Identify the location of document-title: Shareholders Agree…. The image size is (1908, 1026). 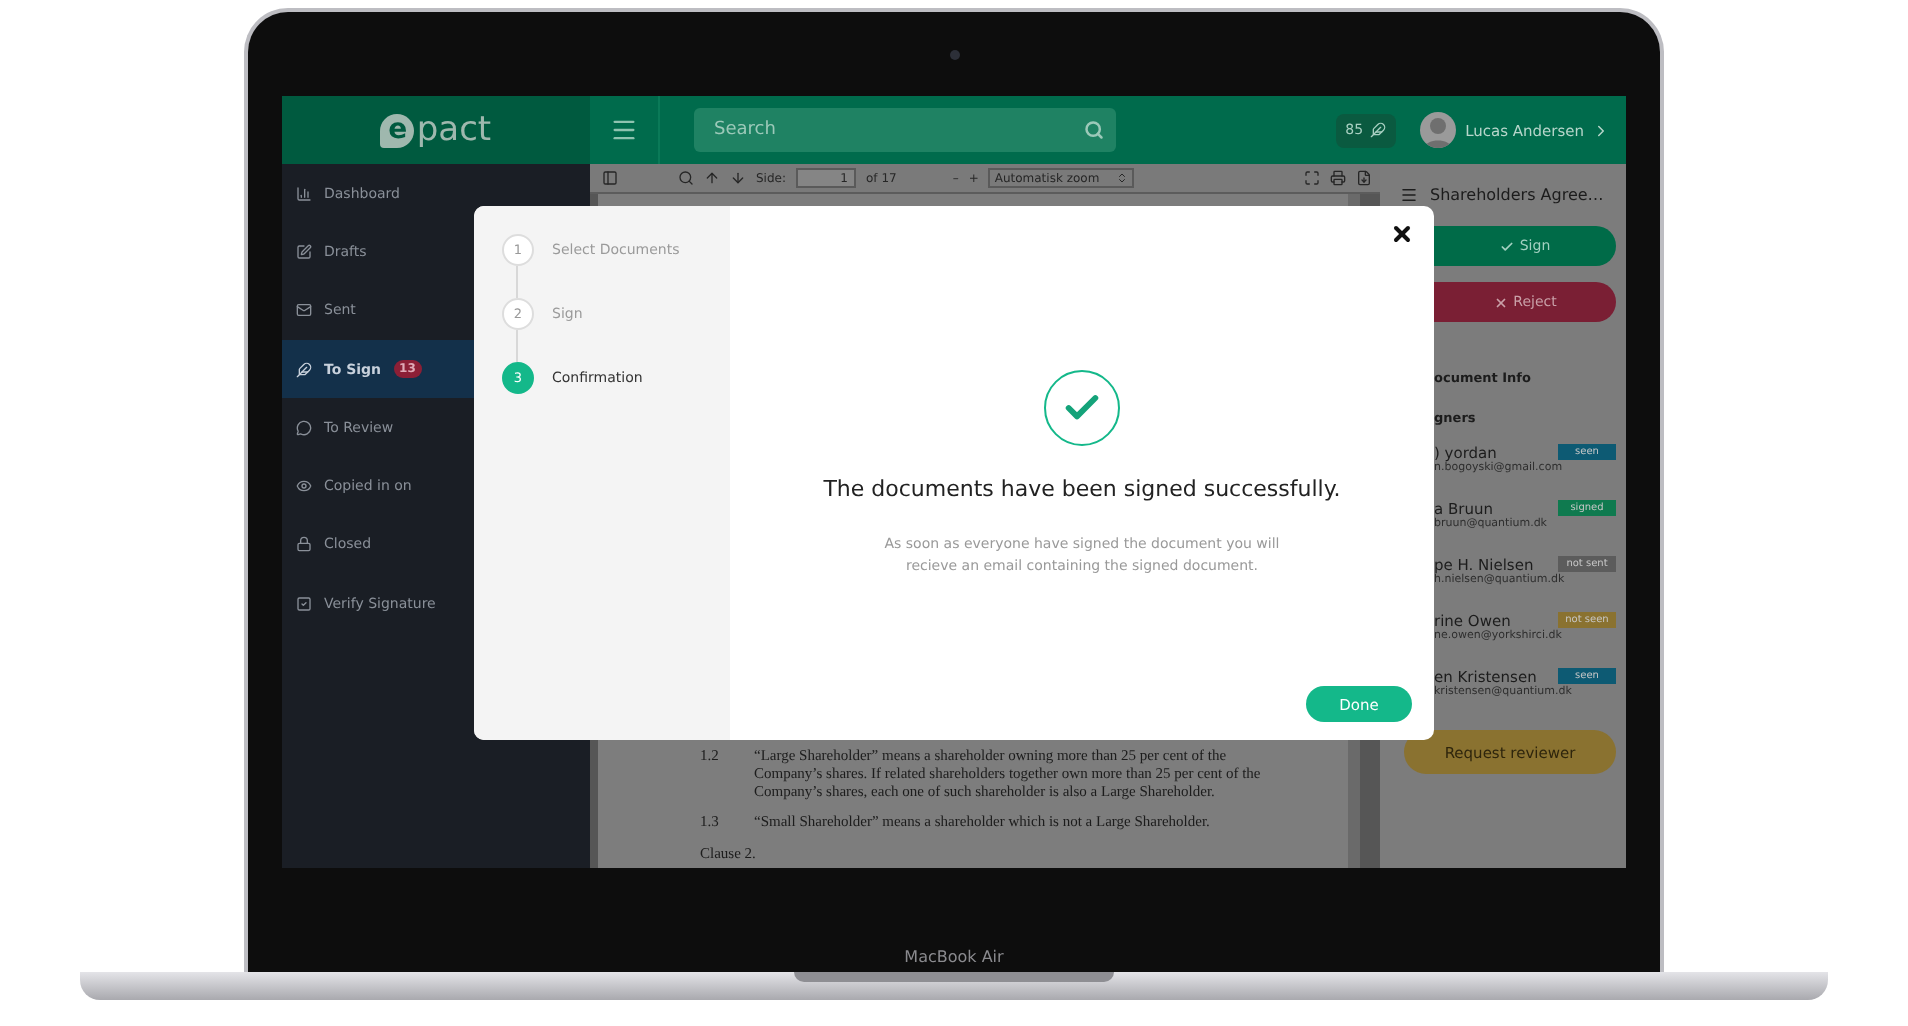
(1517, 194).